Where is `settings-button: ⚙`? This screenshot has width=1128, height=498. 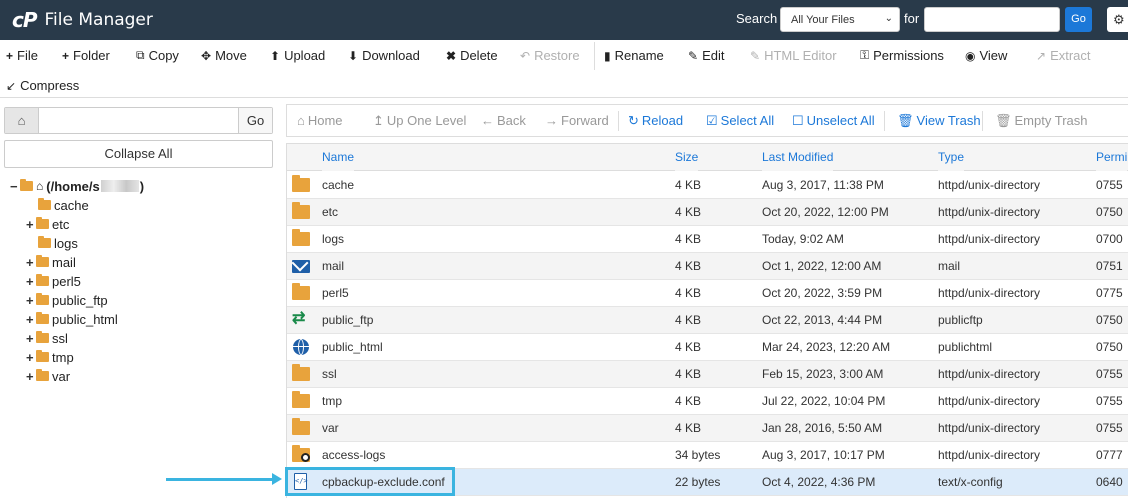 settings-button: ⚙ is located at coordinates (1117, 19).